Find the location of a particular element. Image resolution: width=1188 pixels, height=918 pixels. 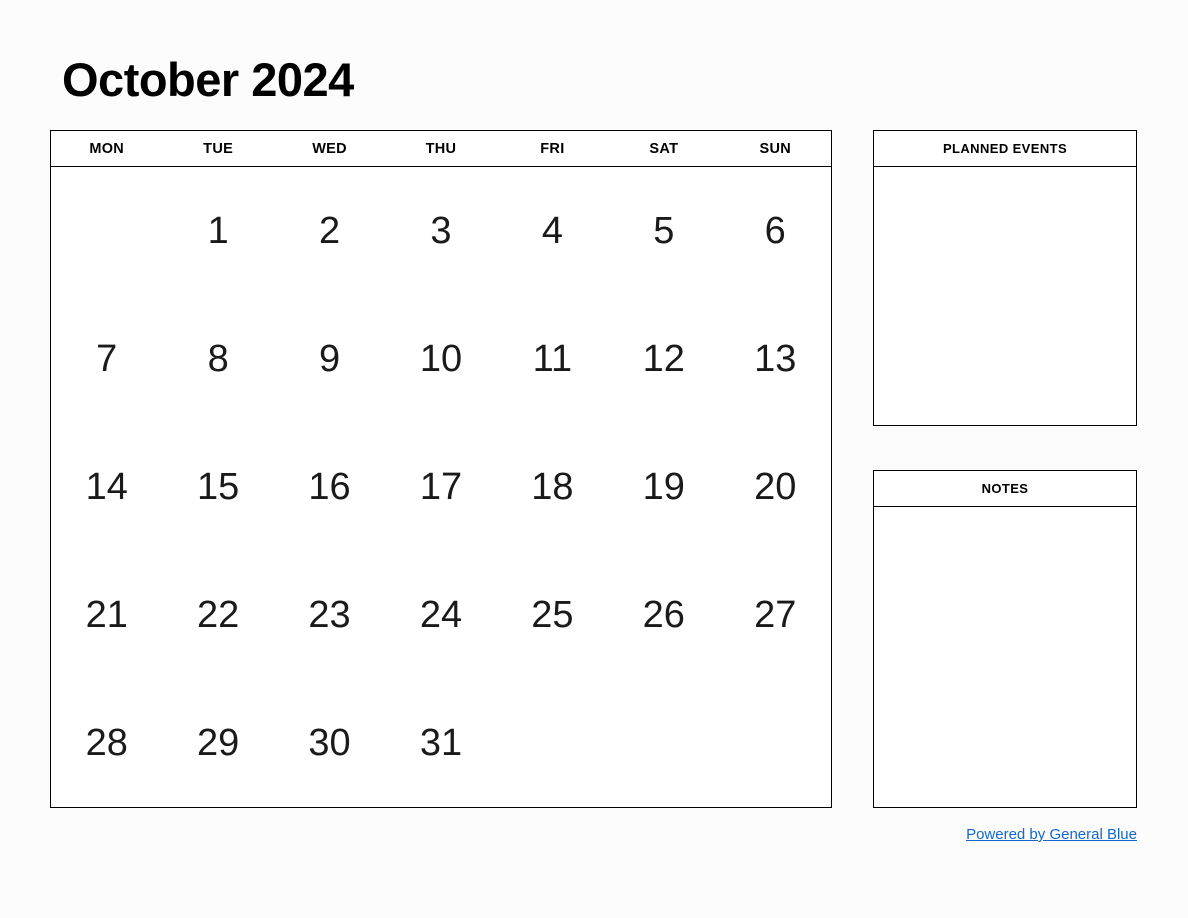

week-row: 1 2 3 4 5 6 is located at coordinates (441, 231).